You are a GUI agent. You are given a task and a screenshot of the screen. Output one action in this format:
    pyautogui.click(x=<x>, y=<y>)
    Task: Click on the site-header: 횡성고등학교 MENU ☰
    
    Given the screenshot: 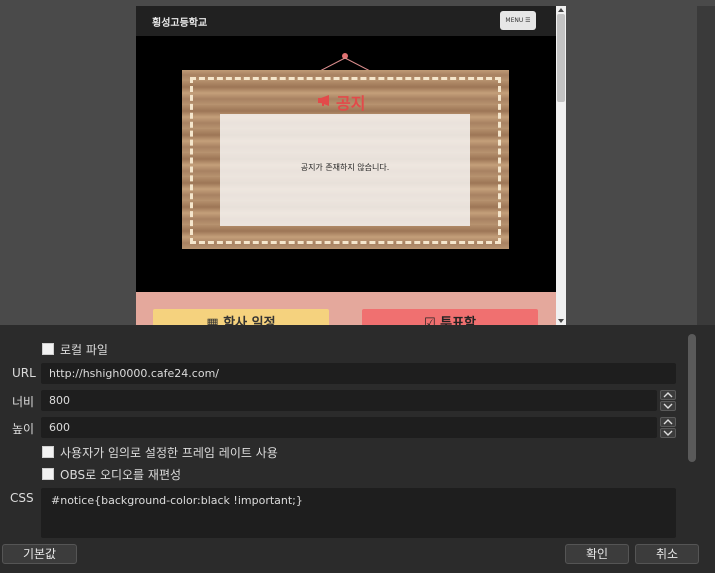 What is the action you would take?
    pyautogui.click(x=346, y=21)
    